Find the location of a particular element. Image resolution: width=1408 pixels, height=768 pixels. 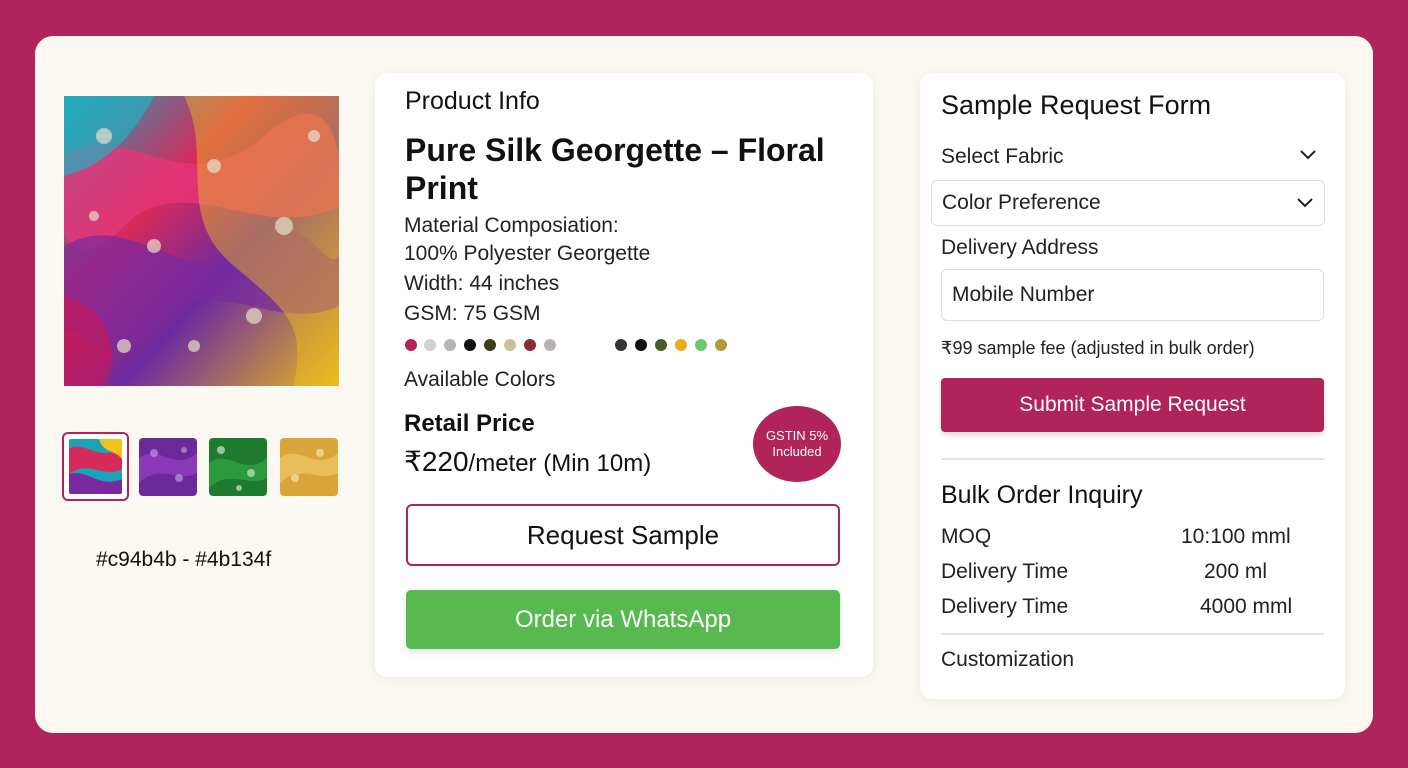

request-sample-button: Request Sample is located at coordinates (623, 535).